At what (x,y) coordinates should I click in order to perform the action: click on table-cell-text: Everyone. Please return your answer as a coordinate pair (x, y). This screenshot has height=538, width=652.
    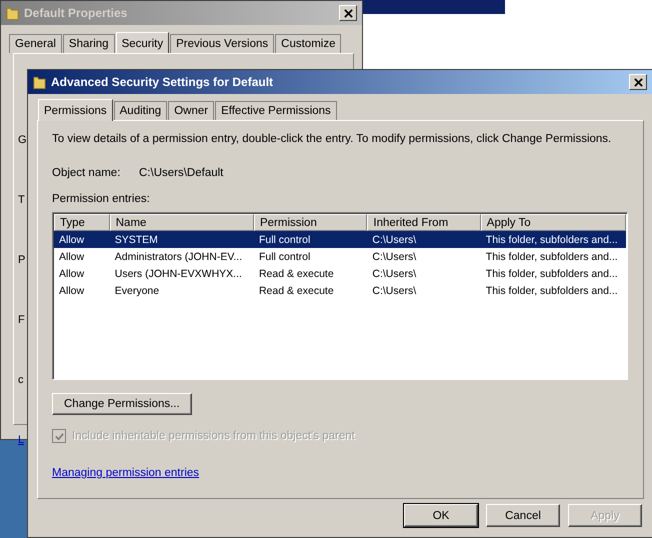
    Looking at the image, I should click on (137, 290).